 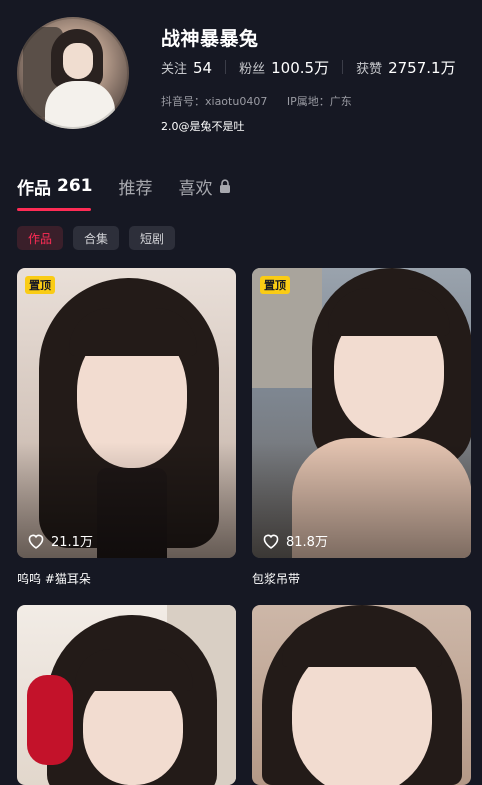 What do you see at coordinates (126, 578) in the screenshot?
I see `video-caption: 呜呜 #猫耳朵` at bounding box center [126, 578].